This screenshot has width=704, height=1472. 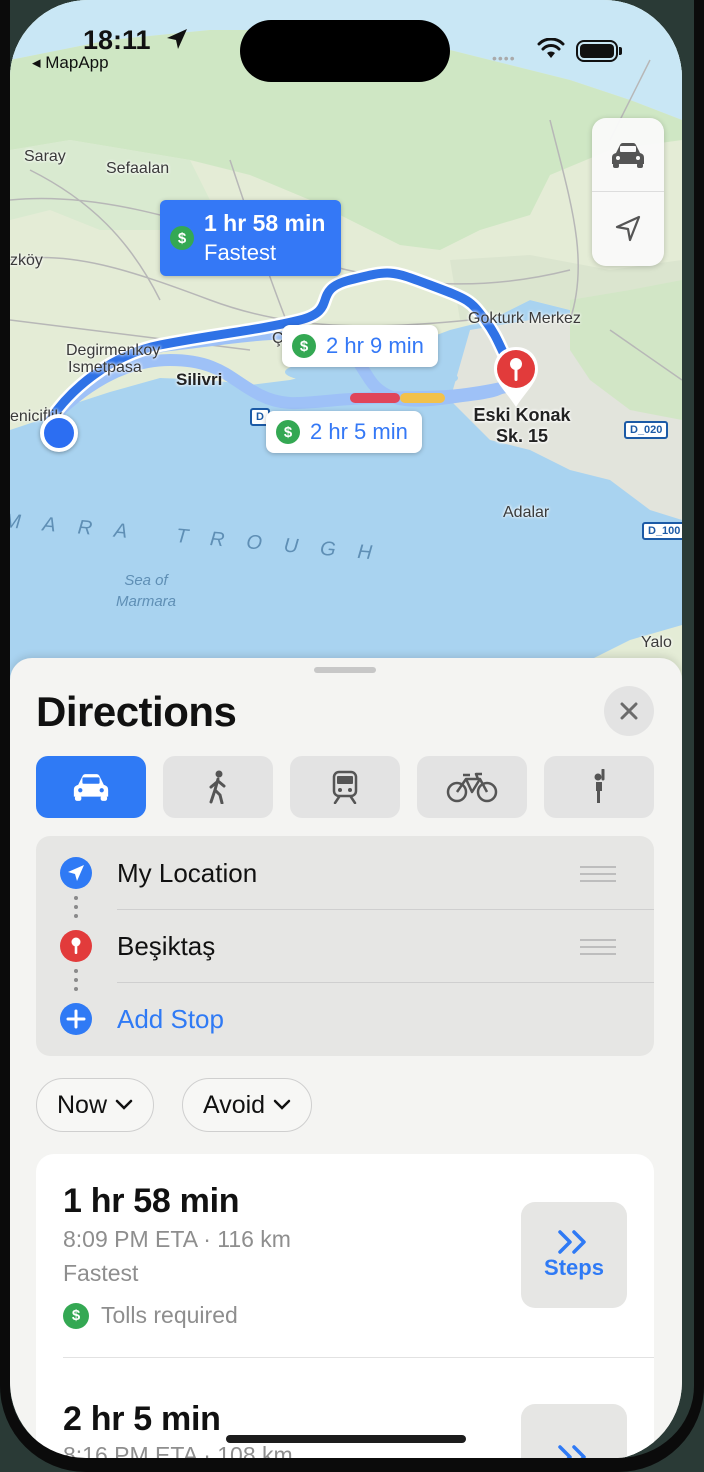 I want to click on route-option: 2 hr 5 min 8:16 PM ETA · 108 km, so click(x=345, y=1409).